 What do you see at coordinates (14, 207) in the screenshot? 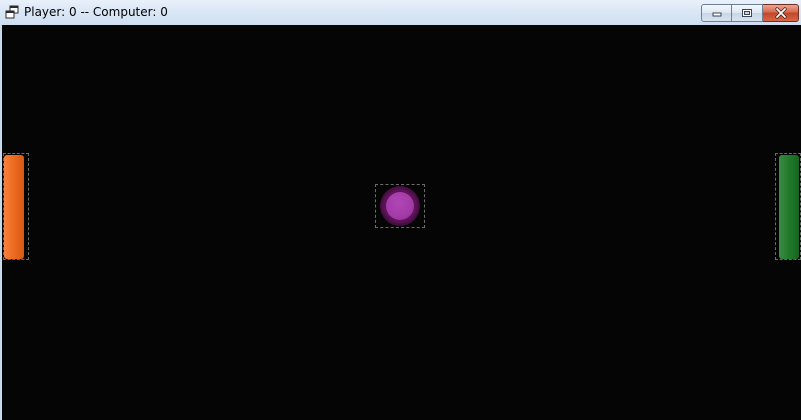
I see `player-paddle` at bounding box center [14, 207].